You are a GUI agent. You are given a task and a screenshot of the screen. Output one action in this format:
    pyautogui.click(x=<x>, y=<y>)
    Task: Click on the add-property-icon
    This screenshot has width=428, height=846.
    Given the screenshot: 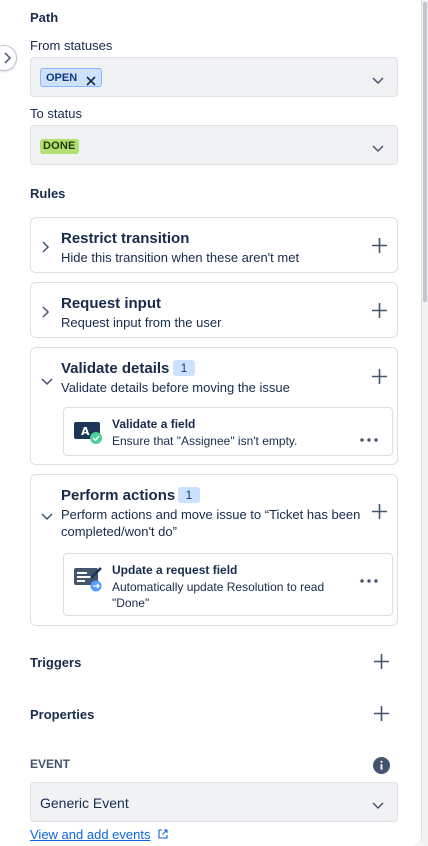 What is the action you would take?
    pyautogui.click(x=381, y=716)
    